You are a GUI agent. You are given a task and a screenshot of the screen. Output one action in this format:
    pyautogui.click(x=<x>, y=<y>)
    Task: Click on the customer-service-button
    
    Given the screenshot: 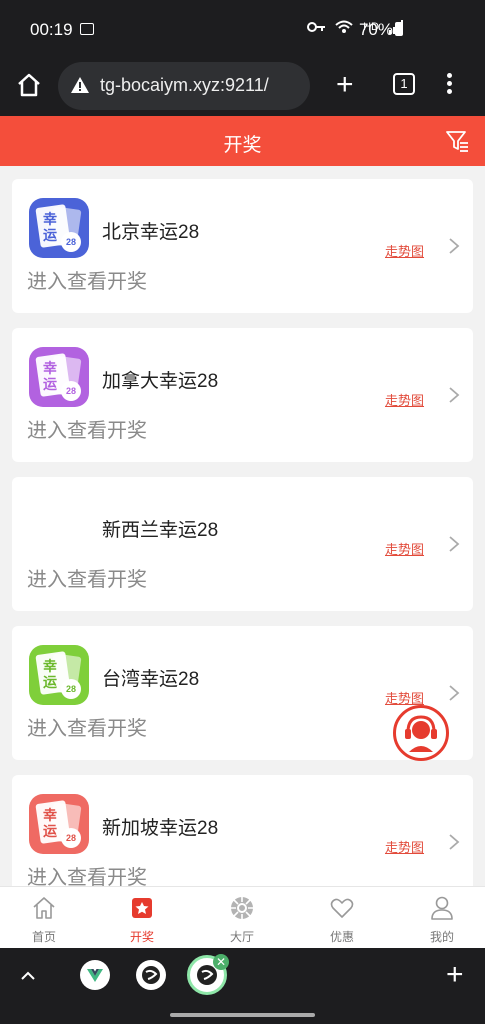 What is the action you would take?
    pyautogui.click(x=421, y=733)
    